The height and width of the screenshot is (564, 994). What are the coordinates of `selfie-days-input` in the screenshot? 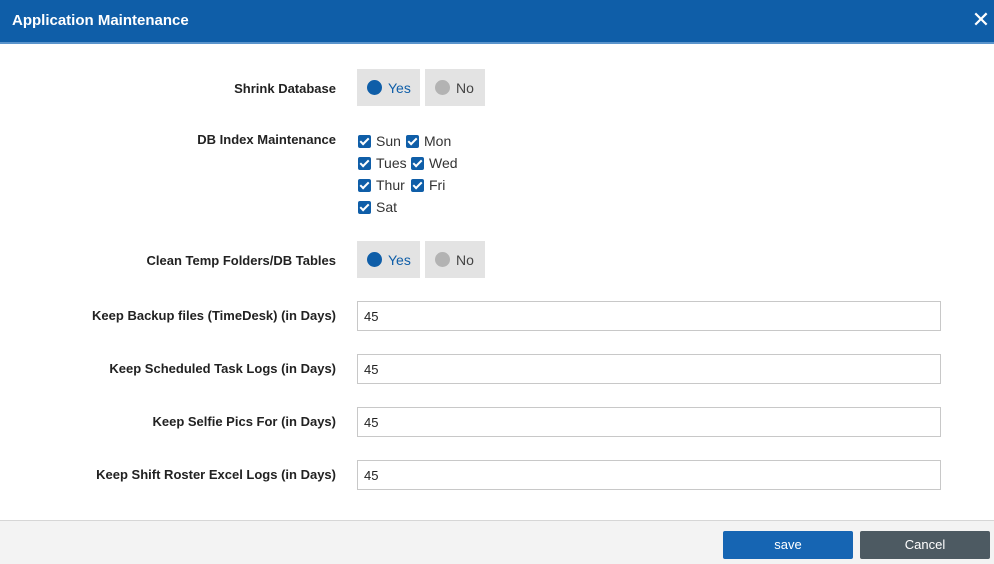 It's located at (649, 422).